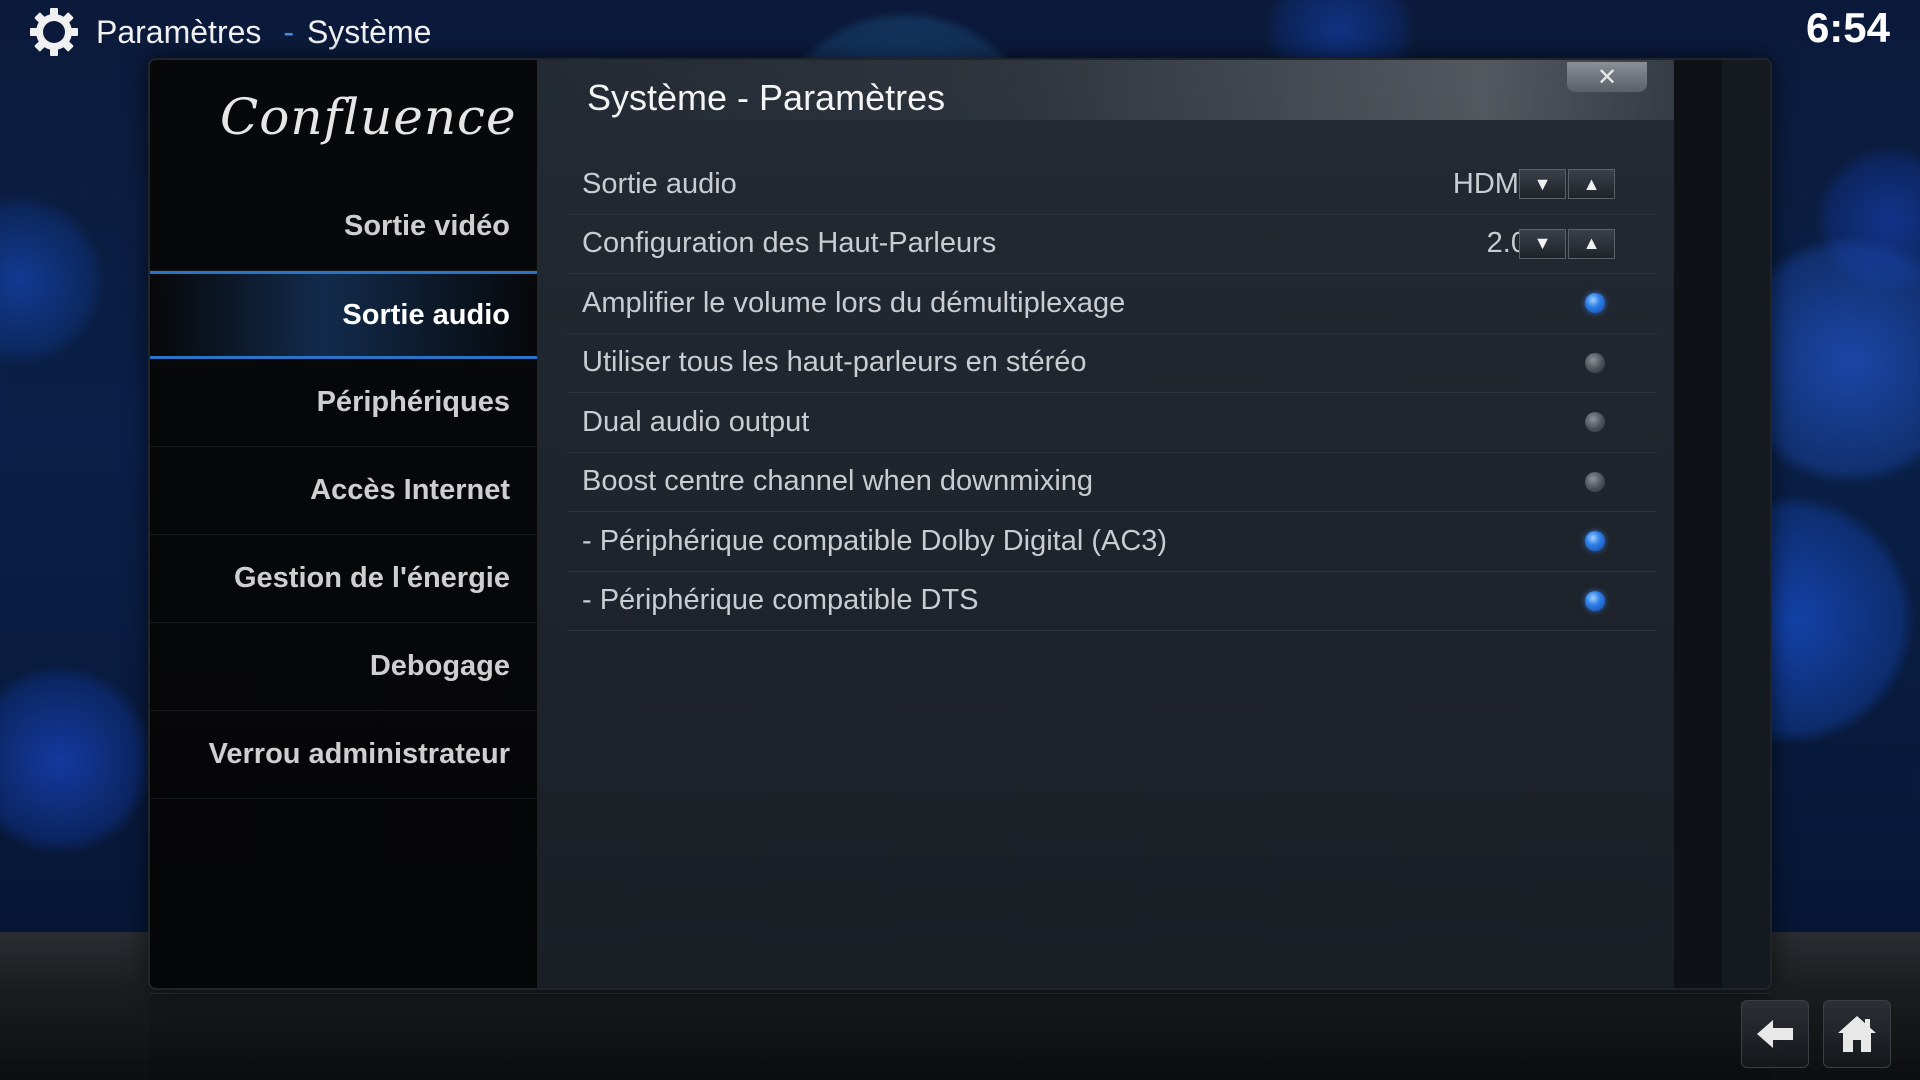  Describe the element at coordinates (838, 481) in the screenshot. I see `setting-label: Boost centre channel when downmixing` at that location.